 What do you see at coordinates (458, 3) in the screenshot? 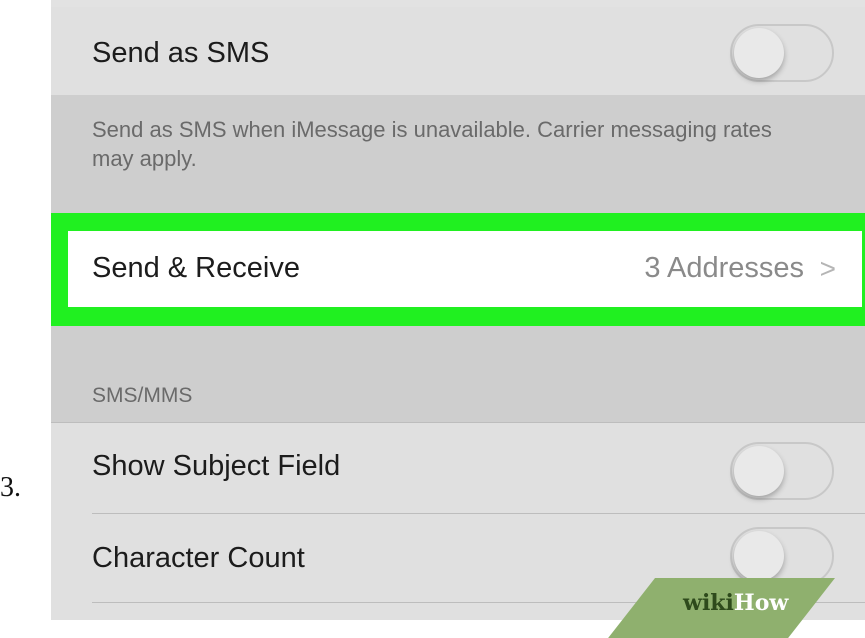
I see `top-separator` at bounding box center [458, 3].